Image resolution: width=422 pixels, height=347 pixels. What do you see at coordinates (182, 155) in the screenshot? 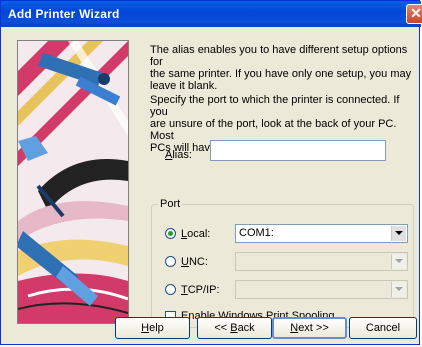
I see `alias-label-text: lias:` at bounding box center [182, 155].